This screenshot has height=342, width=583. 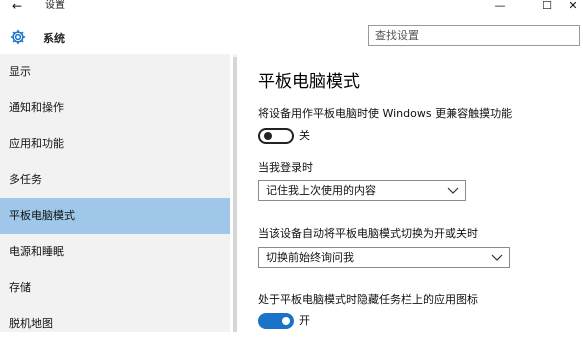 What do you see at coordinates (573, 6) in the screenshot?
I see `close-button: ✕` at bounding box center [573, 6].